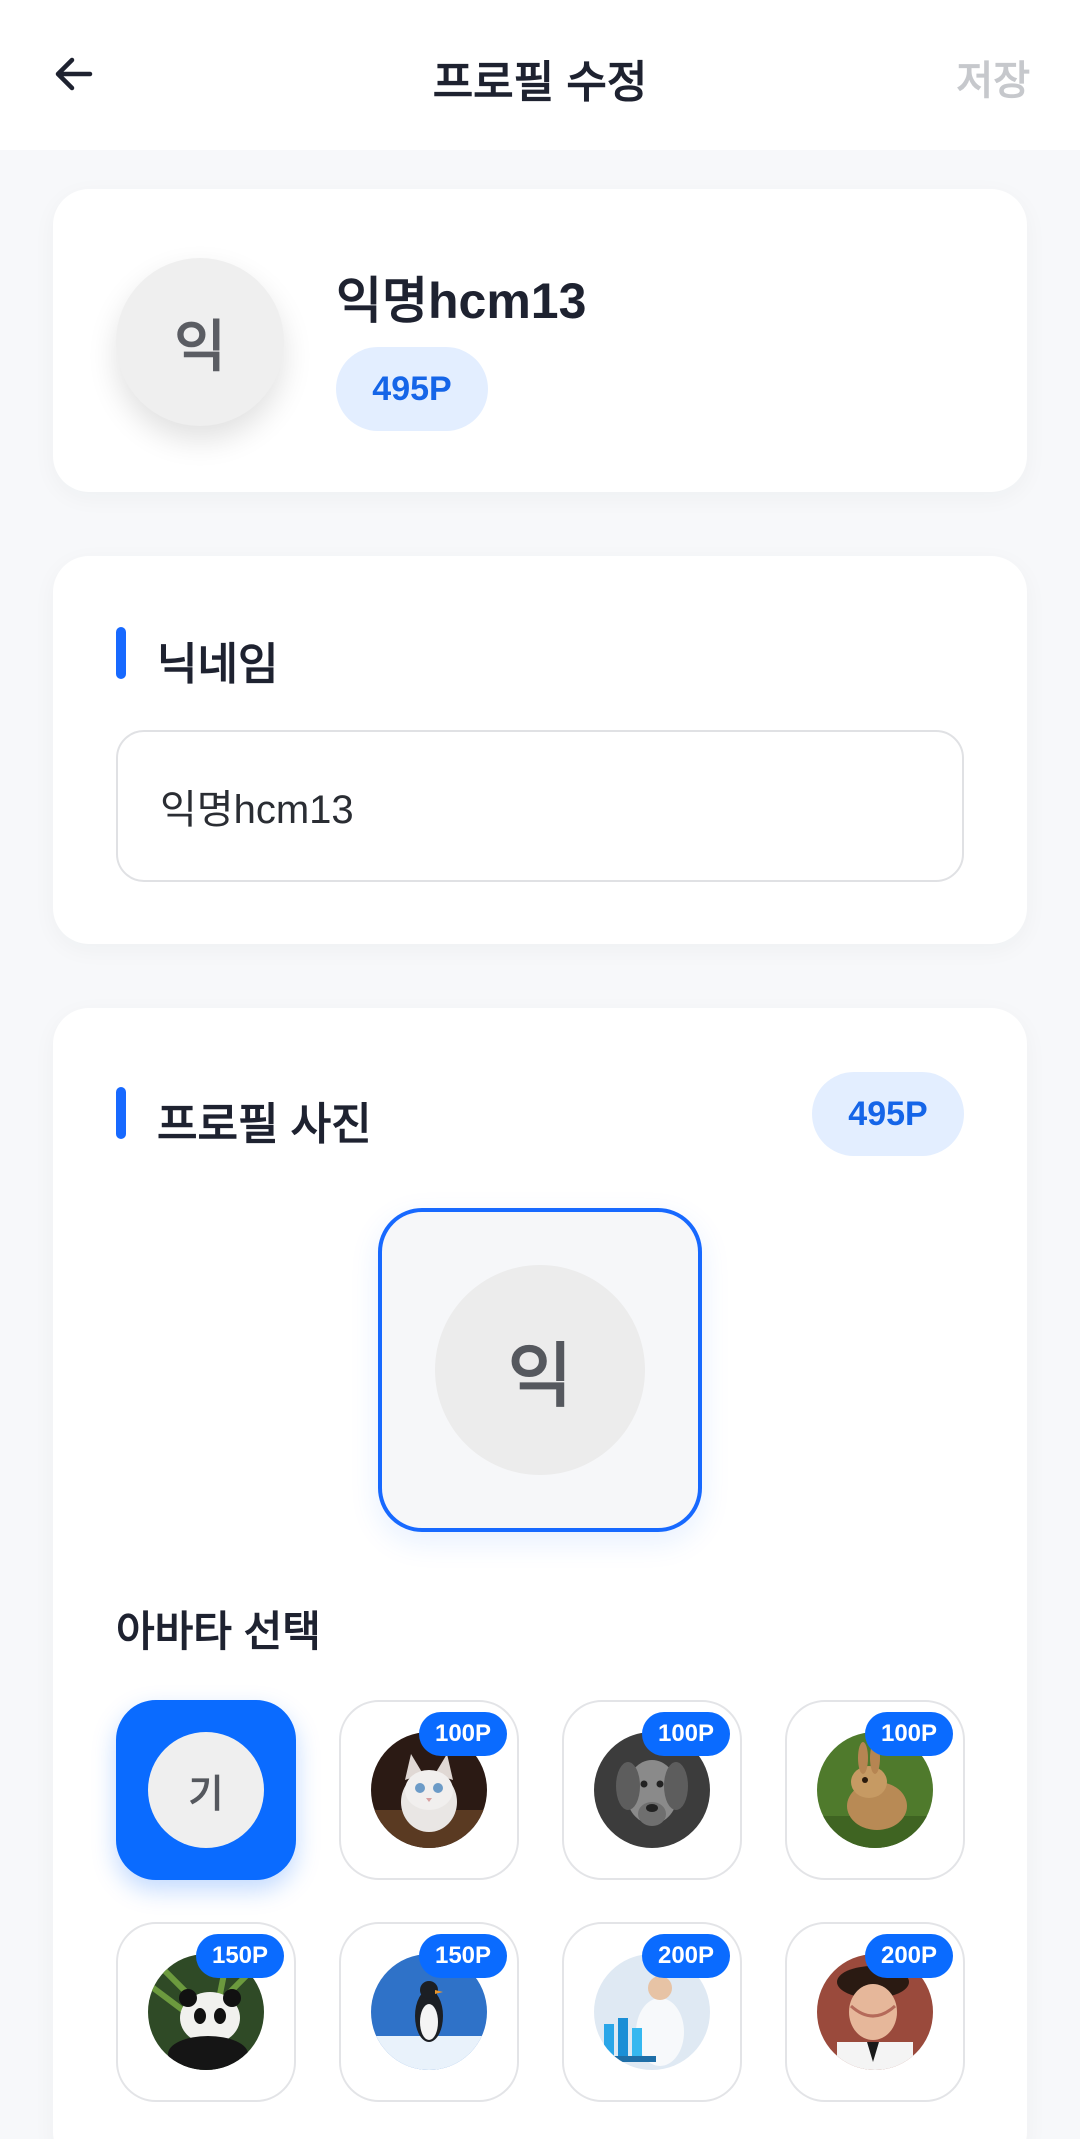 The height and width of the screenshot is (2139, 1080). I want to click on nickname-section-title: 닉네임, so click(218, 664).